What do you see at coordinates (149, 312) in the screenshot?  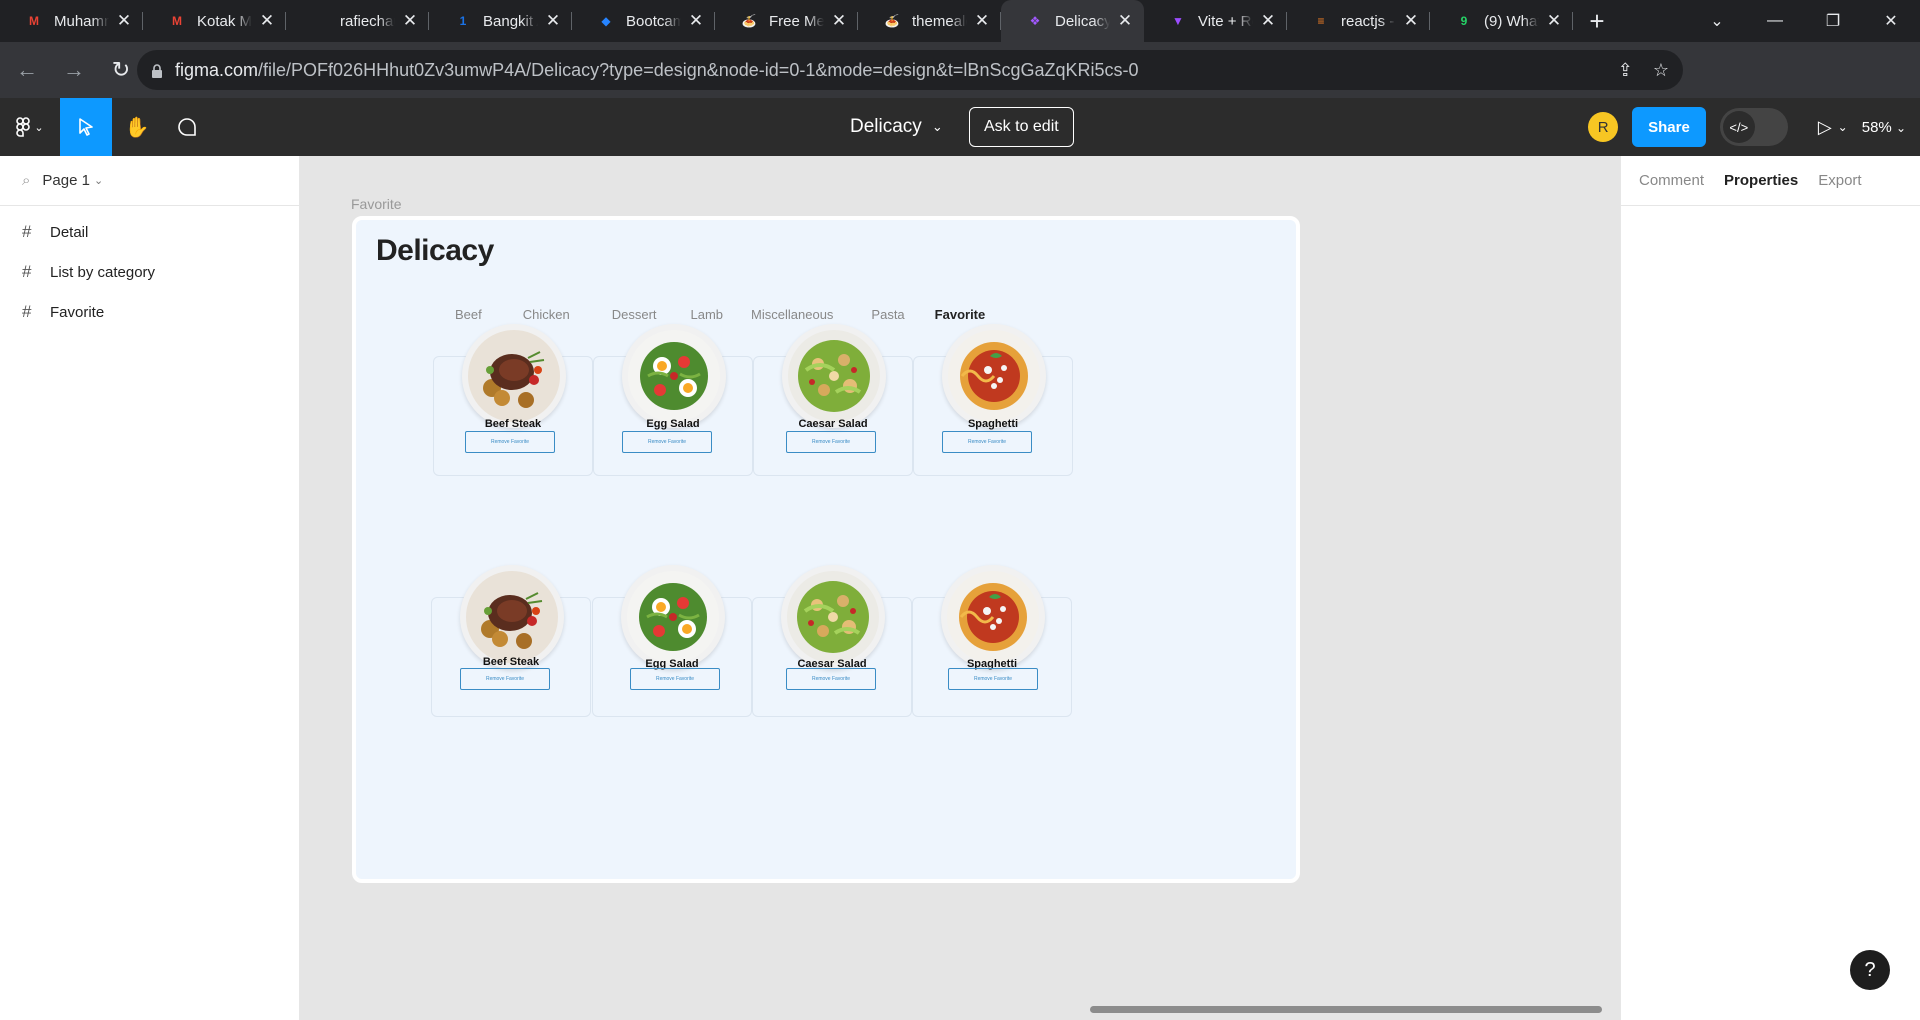 I see `layer-frame-item: # Favorite` at bounding box center [149, 312].